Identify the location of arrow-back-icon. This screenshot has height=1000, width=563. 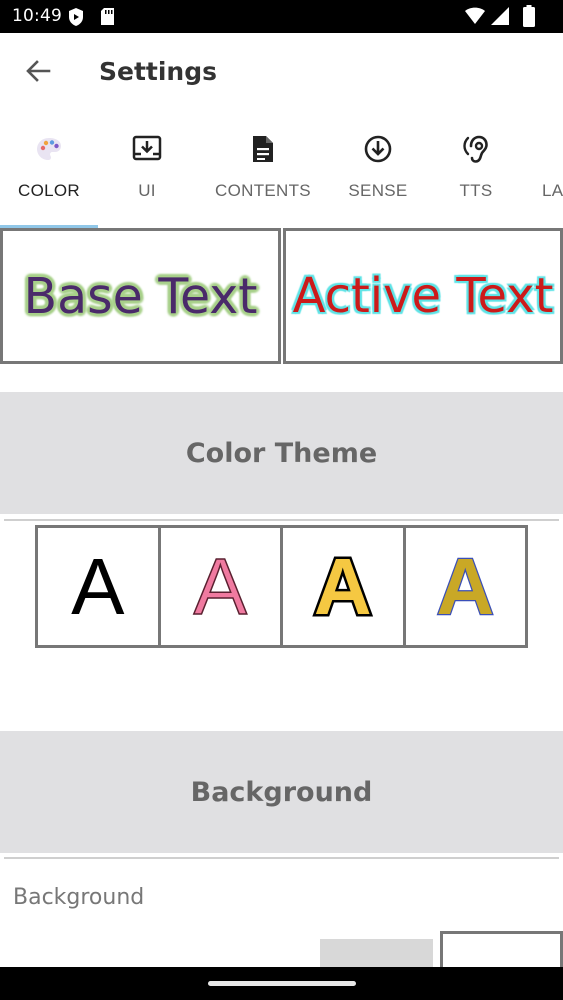
(38, 73).